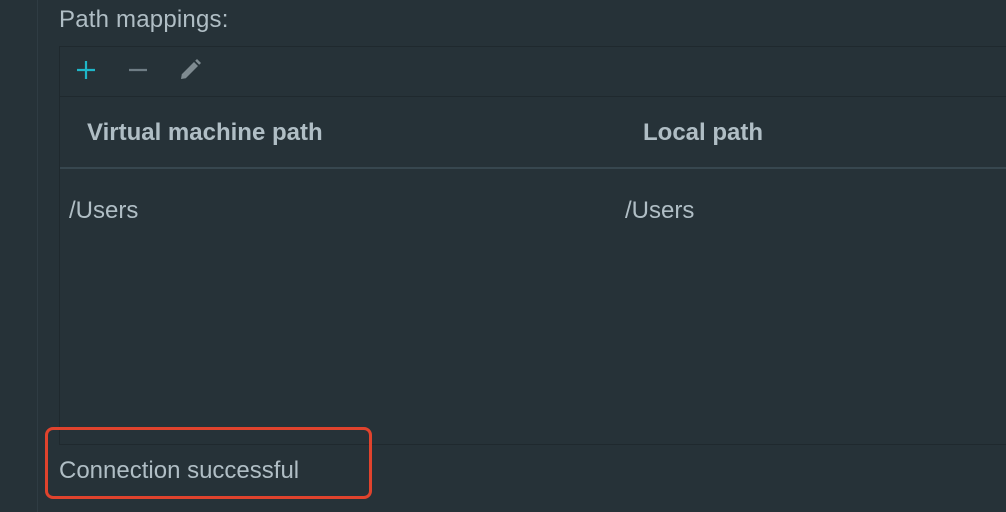  Describe the element at coordinates (533, 211) in the screenshot. I see `table-row: /Users /Users` at that location.